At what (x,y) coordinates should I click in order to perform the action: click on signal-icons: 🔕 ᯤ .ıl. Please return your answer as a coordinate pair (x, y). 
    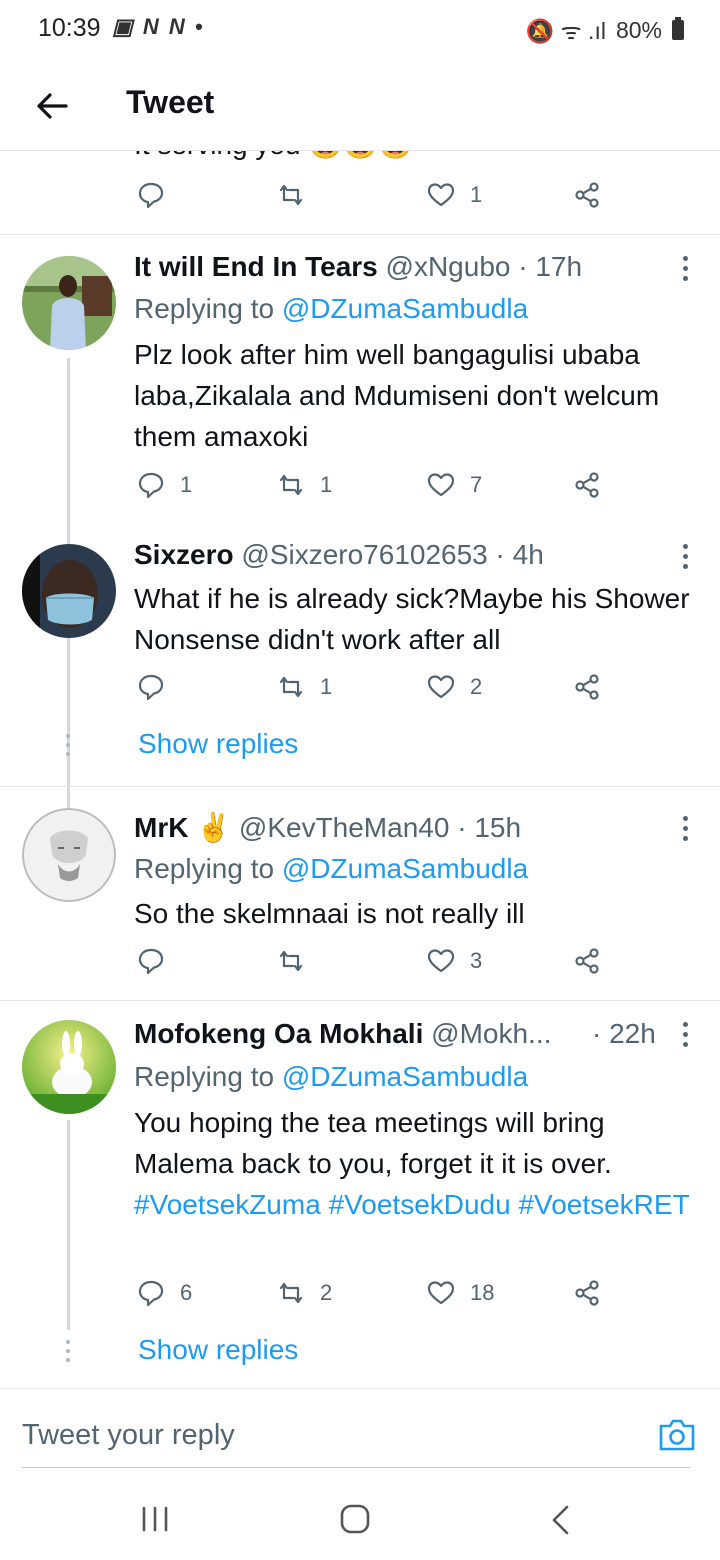
    Looking at the image, I should click on (565, 31).